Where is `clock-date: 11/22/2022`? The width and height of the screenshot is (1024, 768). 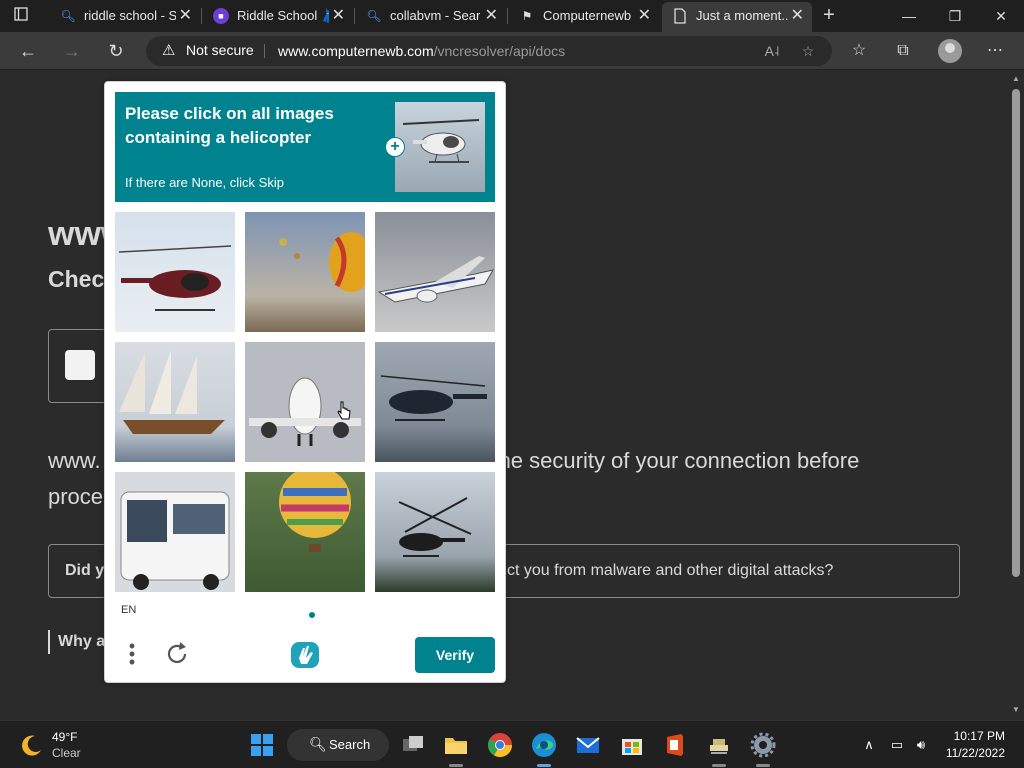 clock-date: 11/22/2022 is located at coordinates (975, 753).